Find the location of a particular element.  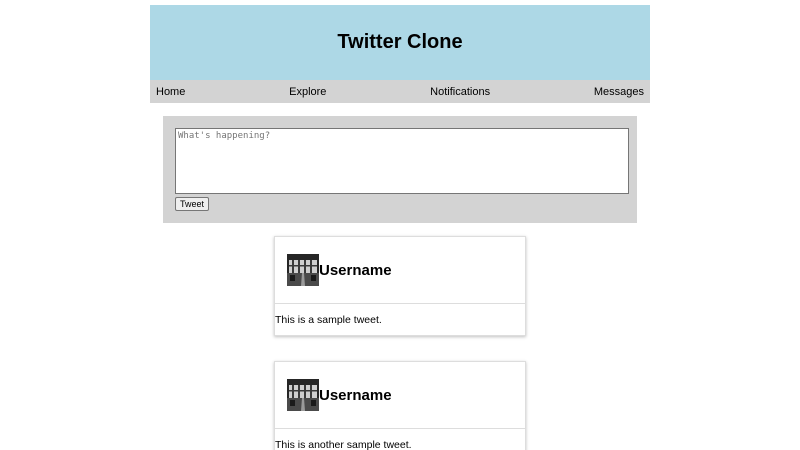

tweet-composer: Tweet is located at coordinates (400, 169).